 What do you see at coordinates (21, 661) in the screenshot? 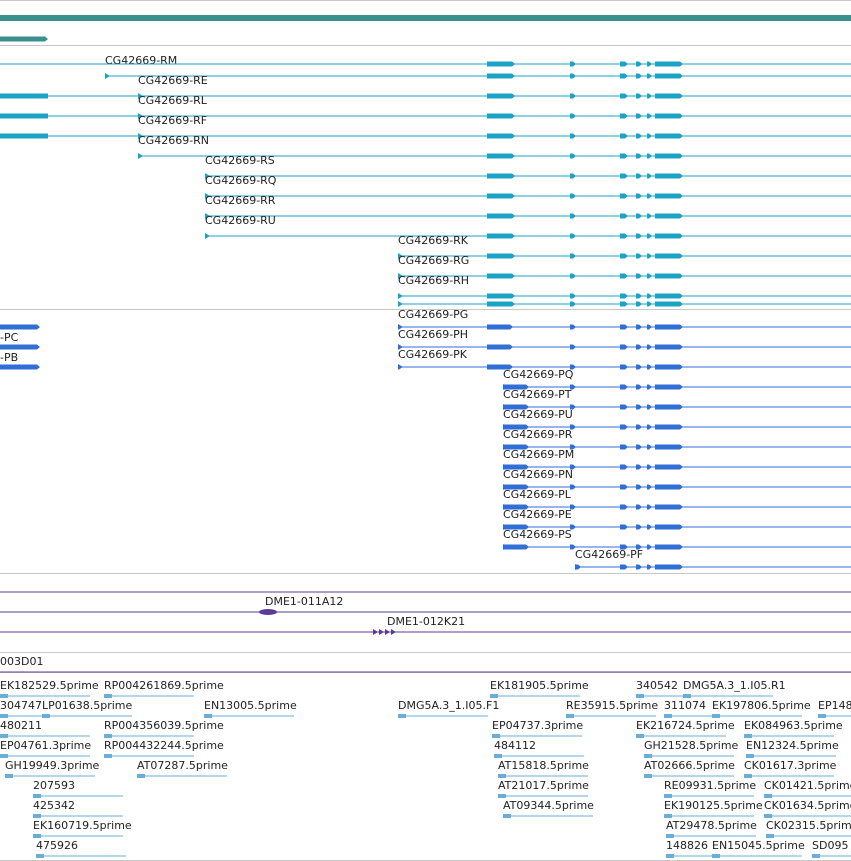
I see `clone-label: 003D01` at bounding box center [21, 661].